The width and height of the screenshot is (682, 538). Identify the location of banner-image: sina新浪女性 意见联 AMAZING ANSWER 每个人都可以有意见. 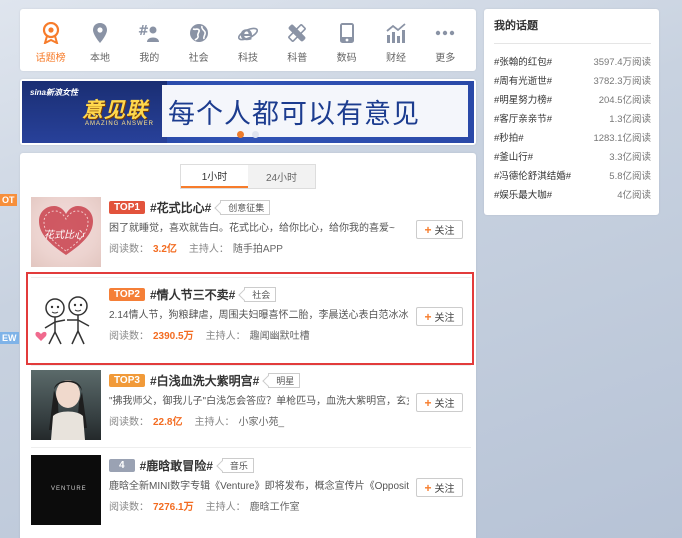
(248, 112).